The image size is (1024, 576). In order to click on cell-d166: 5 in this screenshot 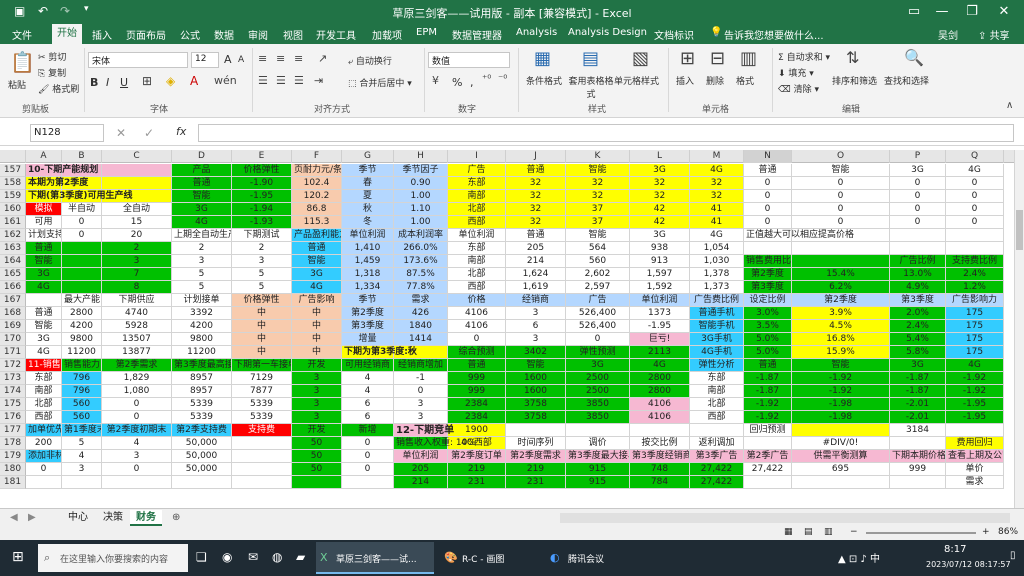, I will do `click(202, 287)`.